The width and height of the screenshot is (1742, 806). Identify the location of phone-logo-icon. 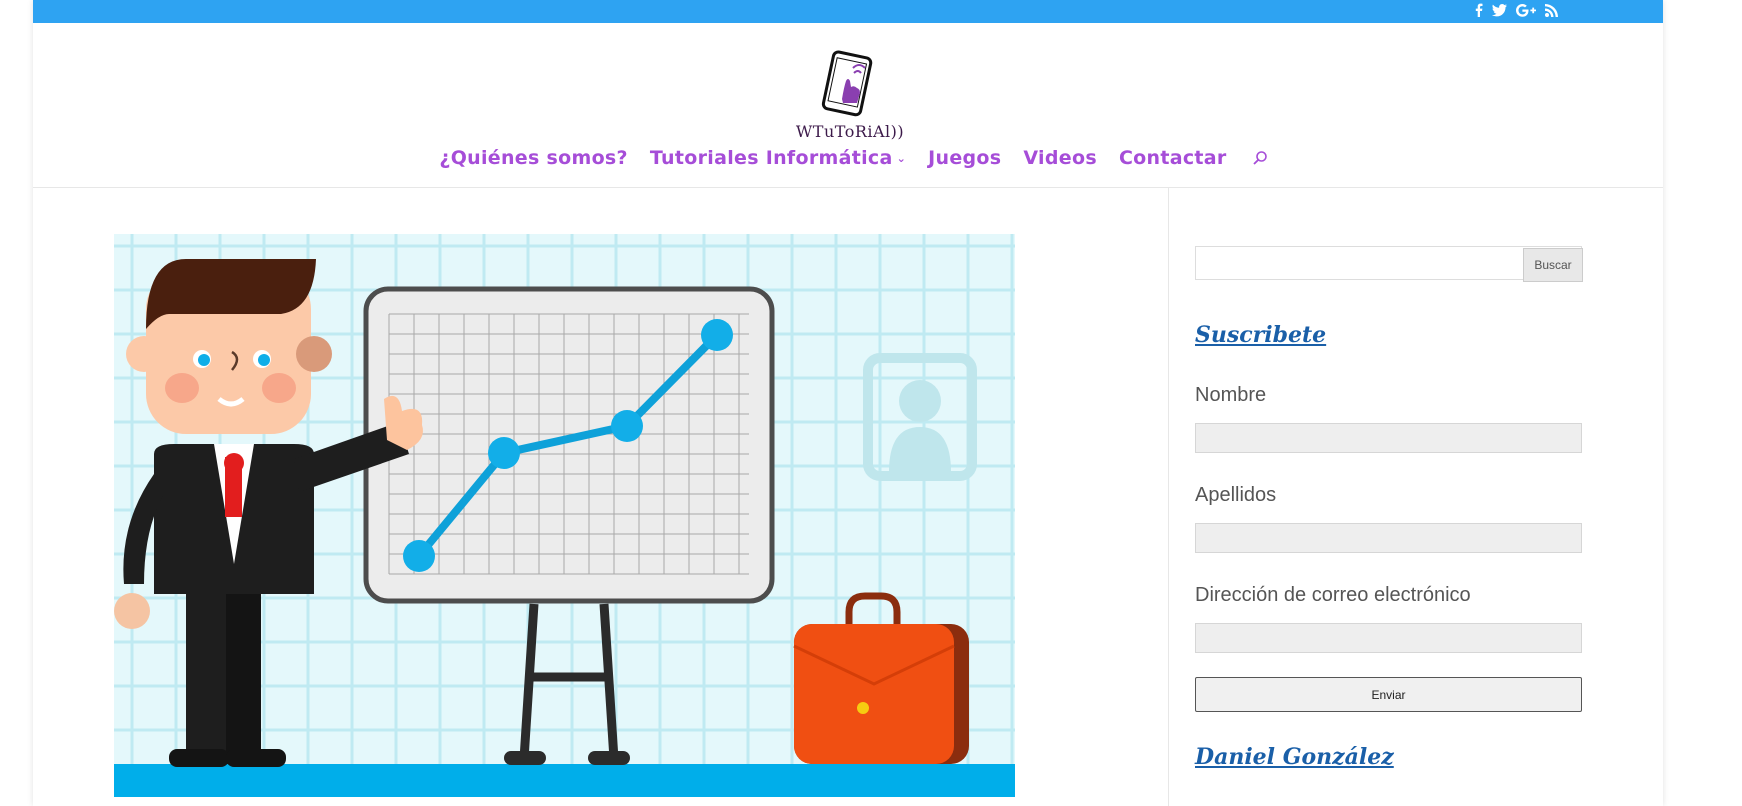
(847, 83).